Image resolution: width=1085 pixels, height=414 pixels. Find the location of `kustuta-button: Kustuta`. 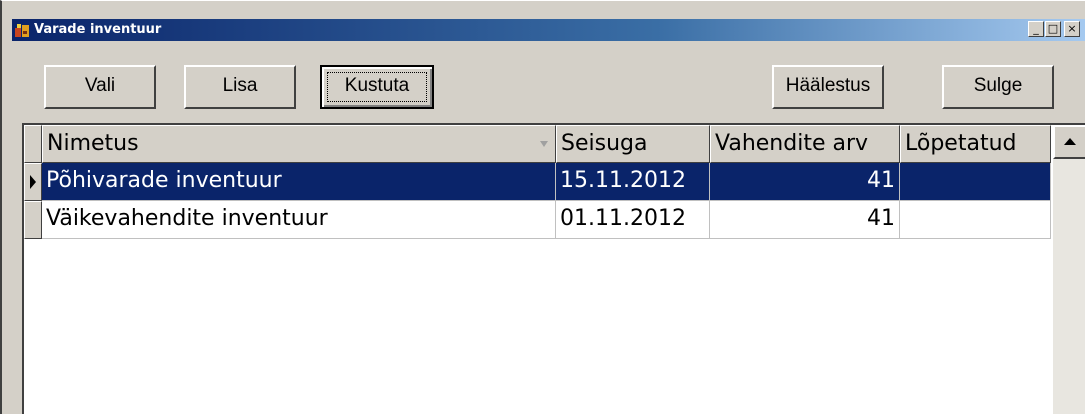

kustuta-button: Kustuta is located at coordinates (377, 87).